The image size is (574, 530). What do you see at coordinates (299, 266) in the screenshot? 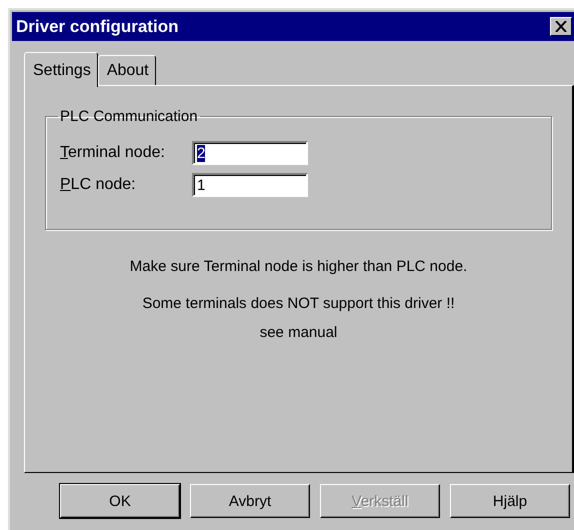
I see `note-text: Make sure Terminal node is higher than PLC node.` at bounding box center [299, 266].